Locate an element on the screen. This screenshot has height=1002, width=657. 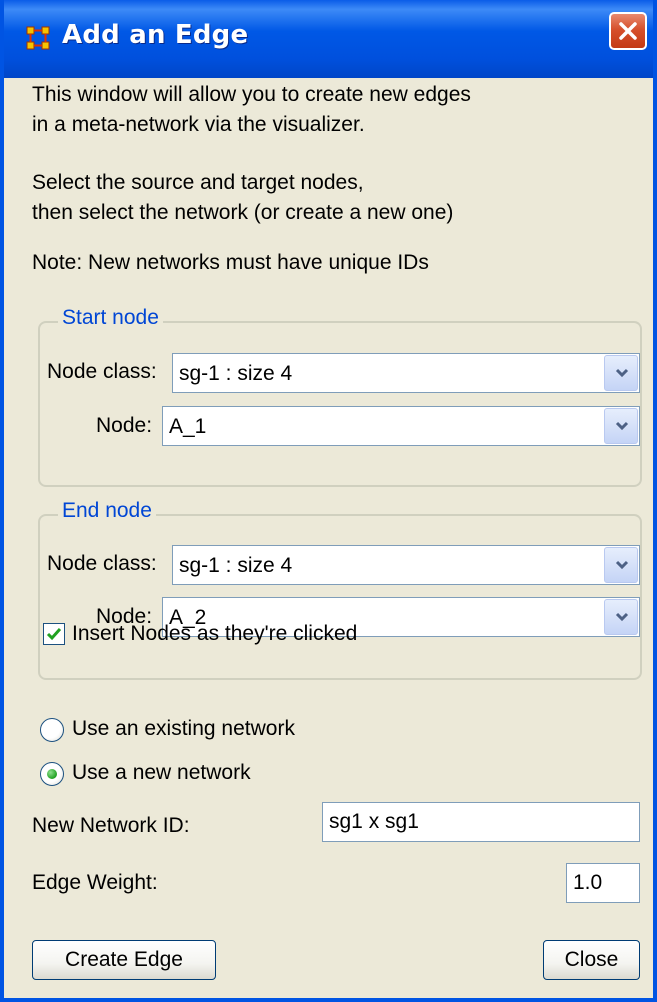
new-network-id-input is located at coordinates (481, 822).